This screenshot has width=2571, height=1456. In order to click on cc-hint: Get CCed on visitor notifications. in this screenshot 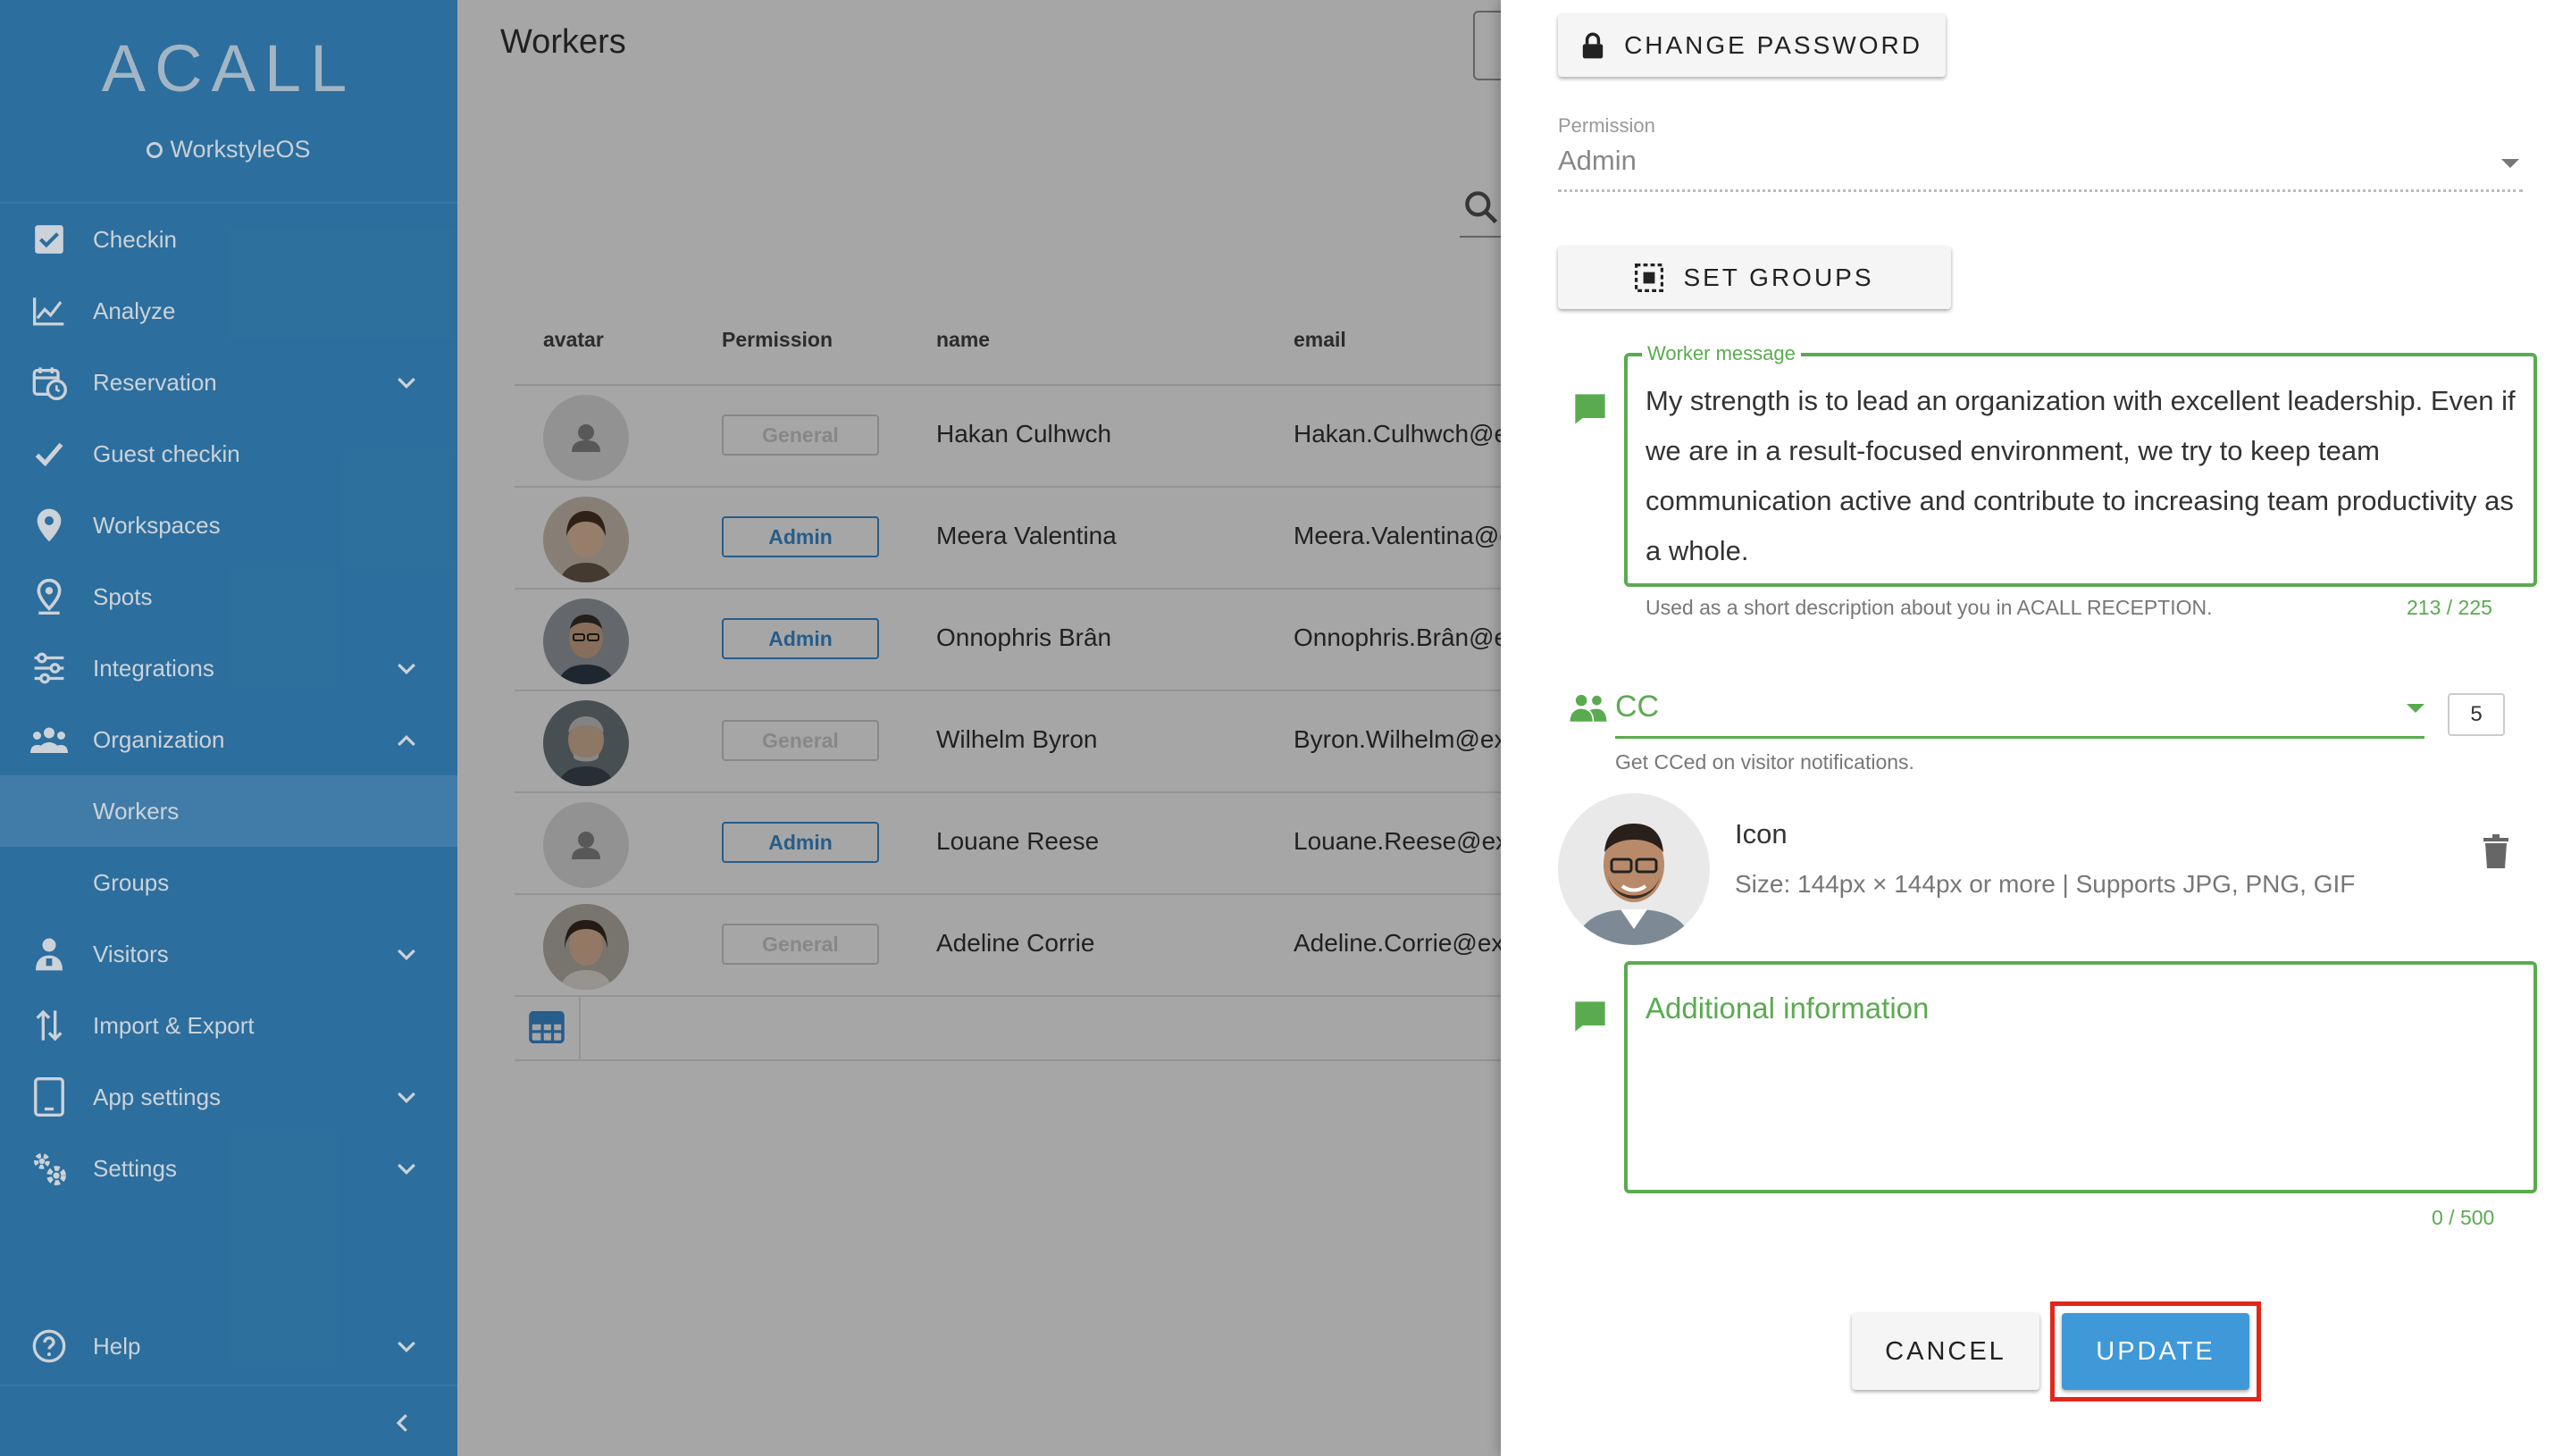, I will do `click(1764, 762)`.